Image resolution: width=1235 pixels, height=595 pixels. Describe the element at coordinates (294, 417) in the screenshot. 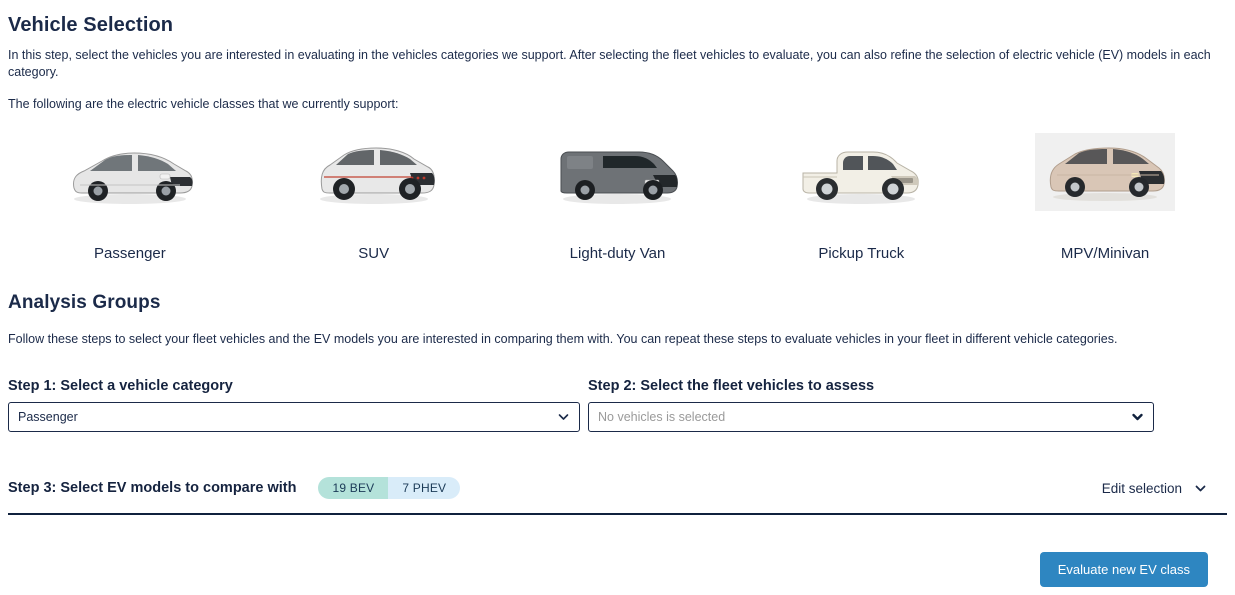

I see `vehicle-category-select: Passenger` at that location.